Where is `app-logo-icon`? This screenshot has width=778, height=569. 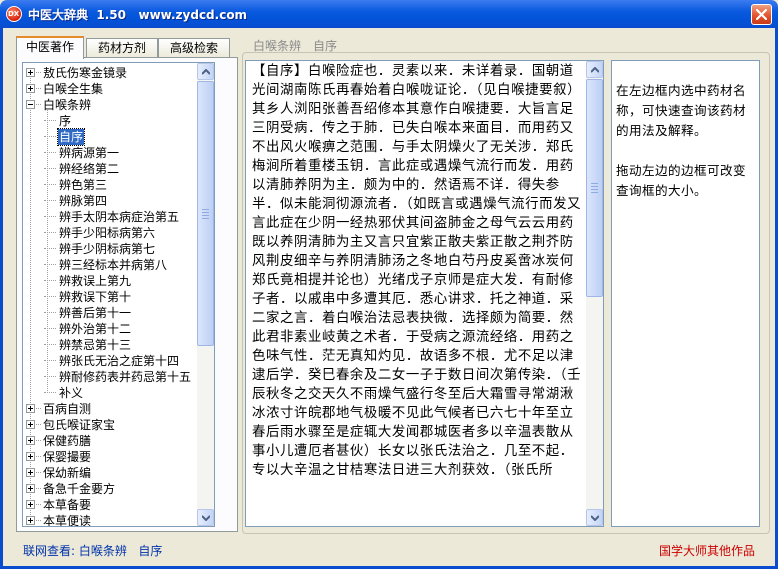 app-logo-icon is located at coordinates (14, 14).